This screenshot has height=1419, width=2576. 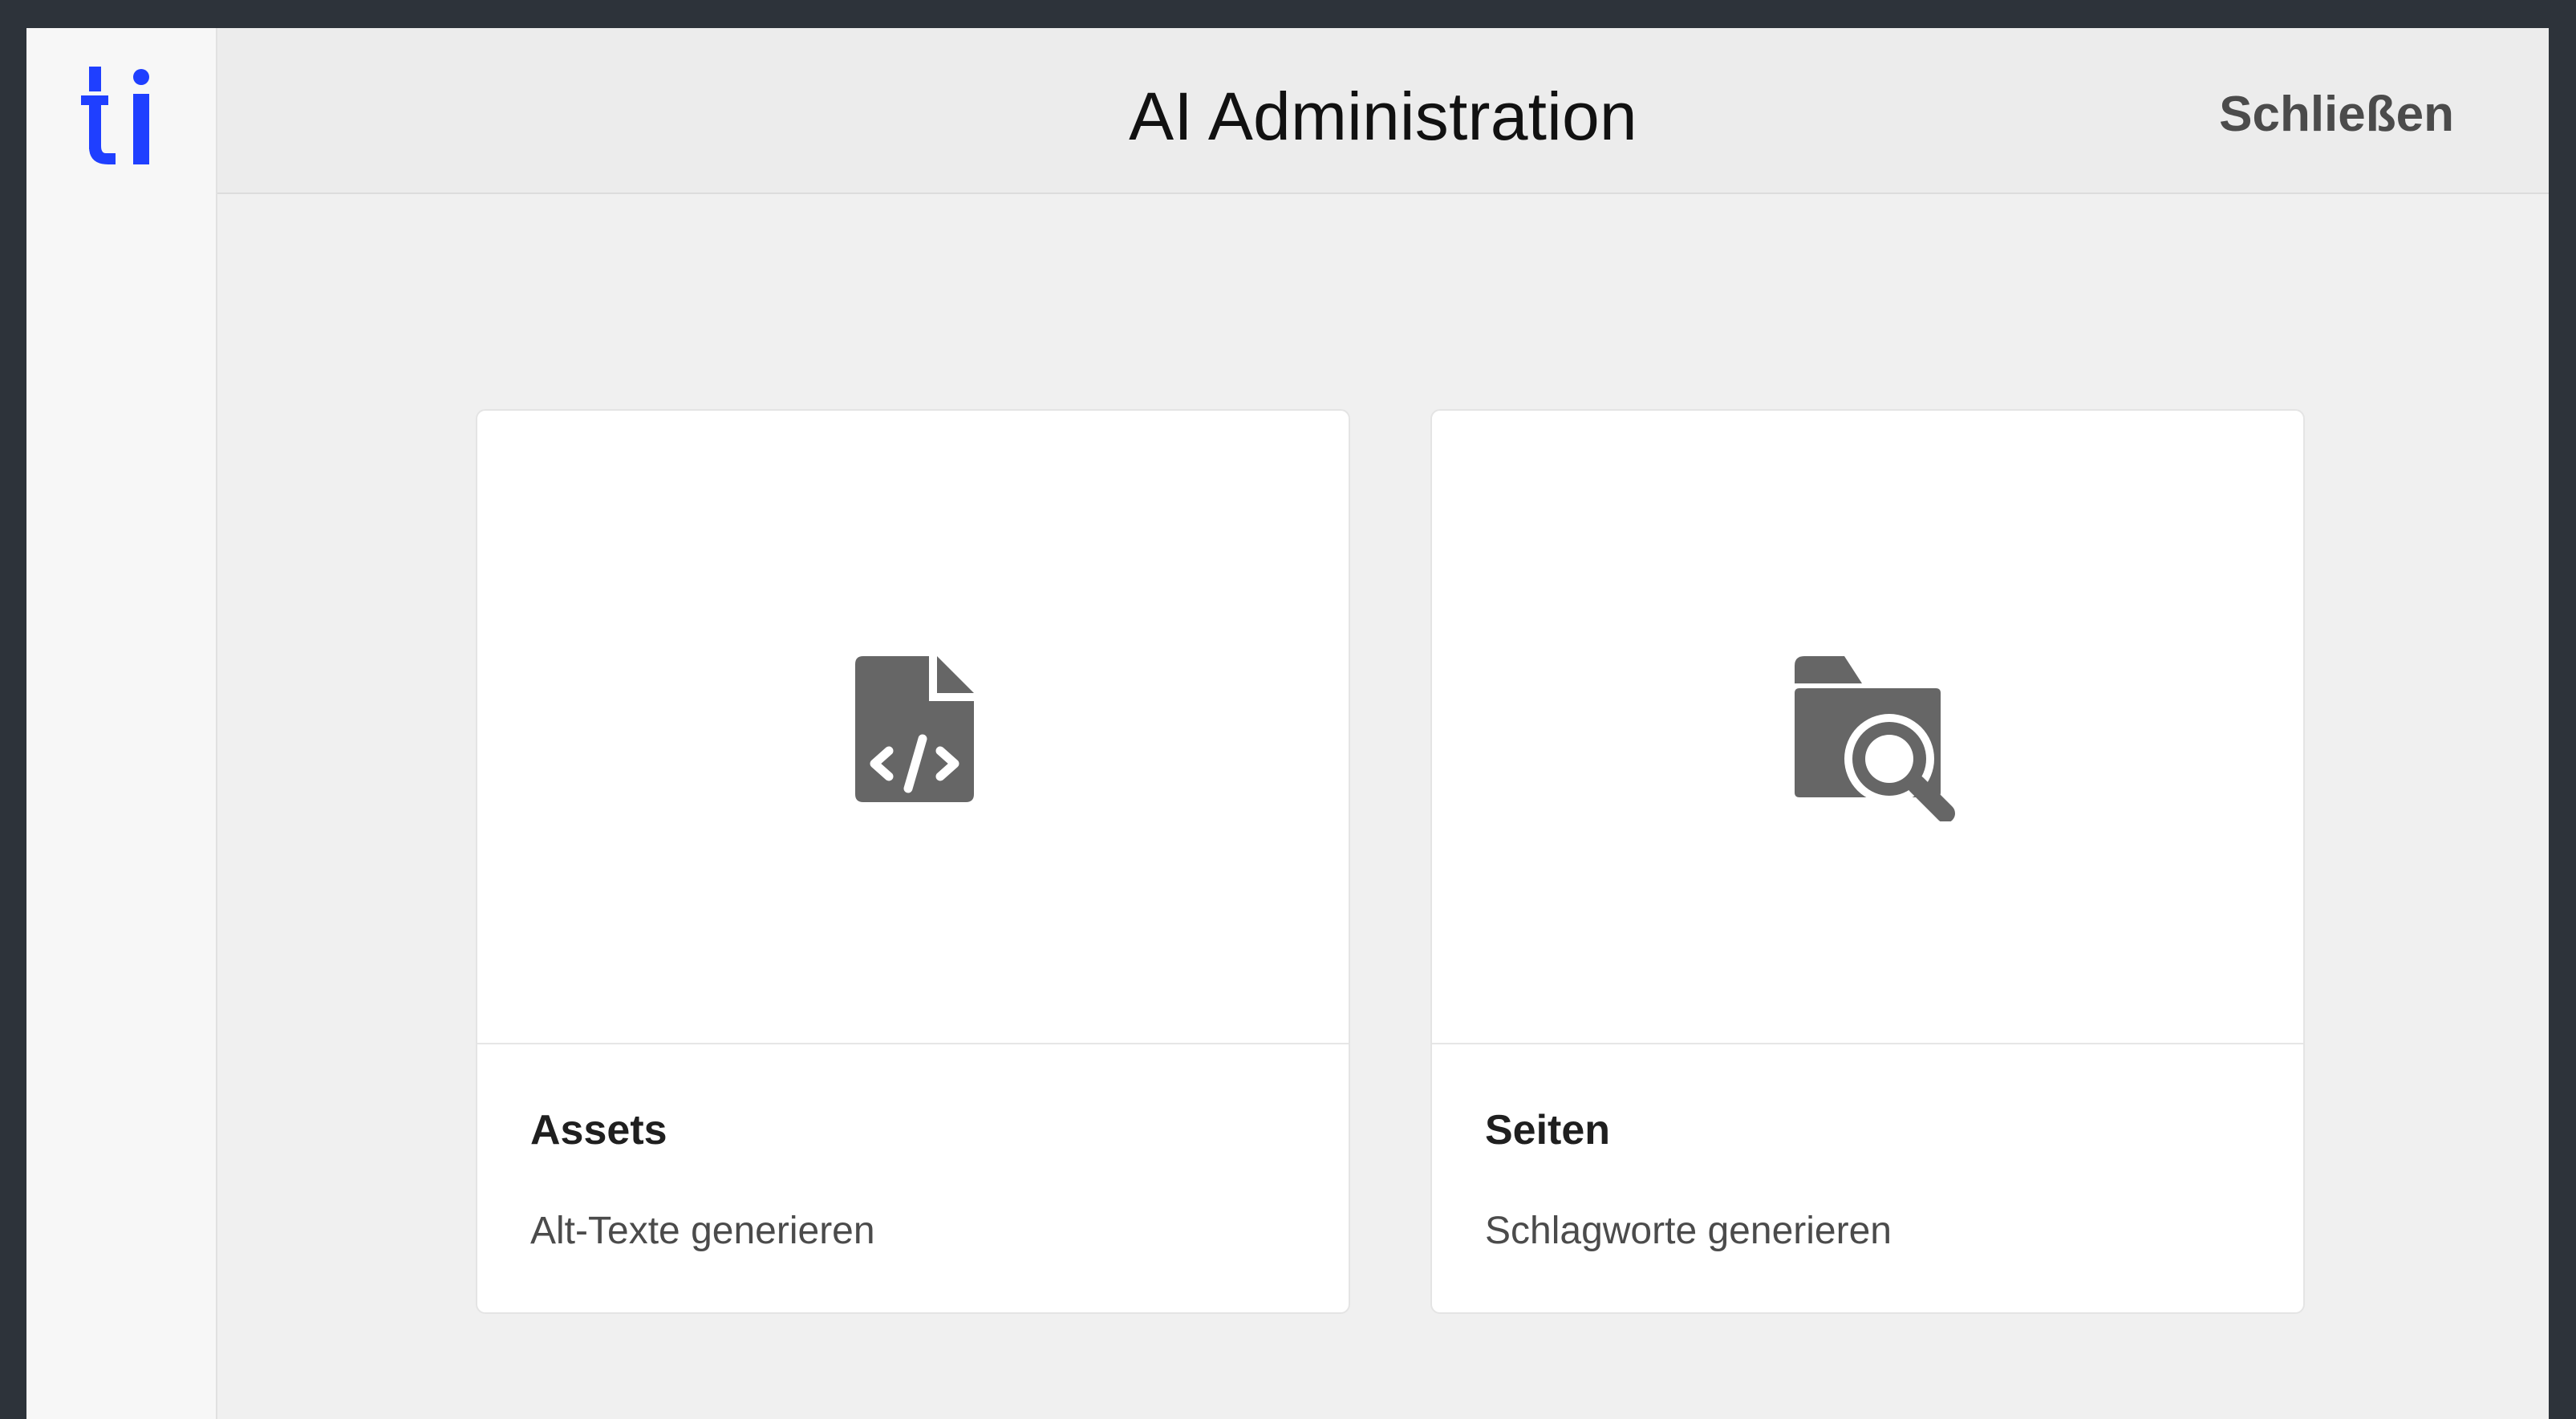 What do you see at coordinates (702, 1231) in the screenshot?
I see `assets-card-subtitle: Alt-Texte generieren` at bounding box center [702, 1231].